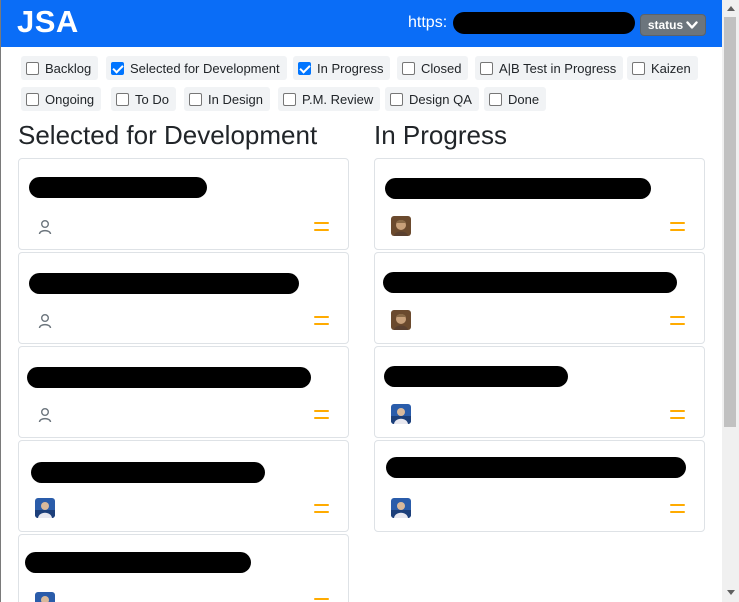 The height and width of the screenshot is (602, 739). Describe the element at coordinates (122, 99) in the screenshot. I see `filter-to-do-checkbox` at that location.